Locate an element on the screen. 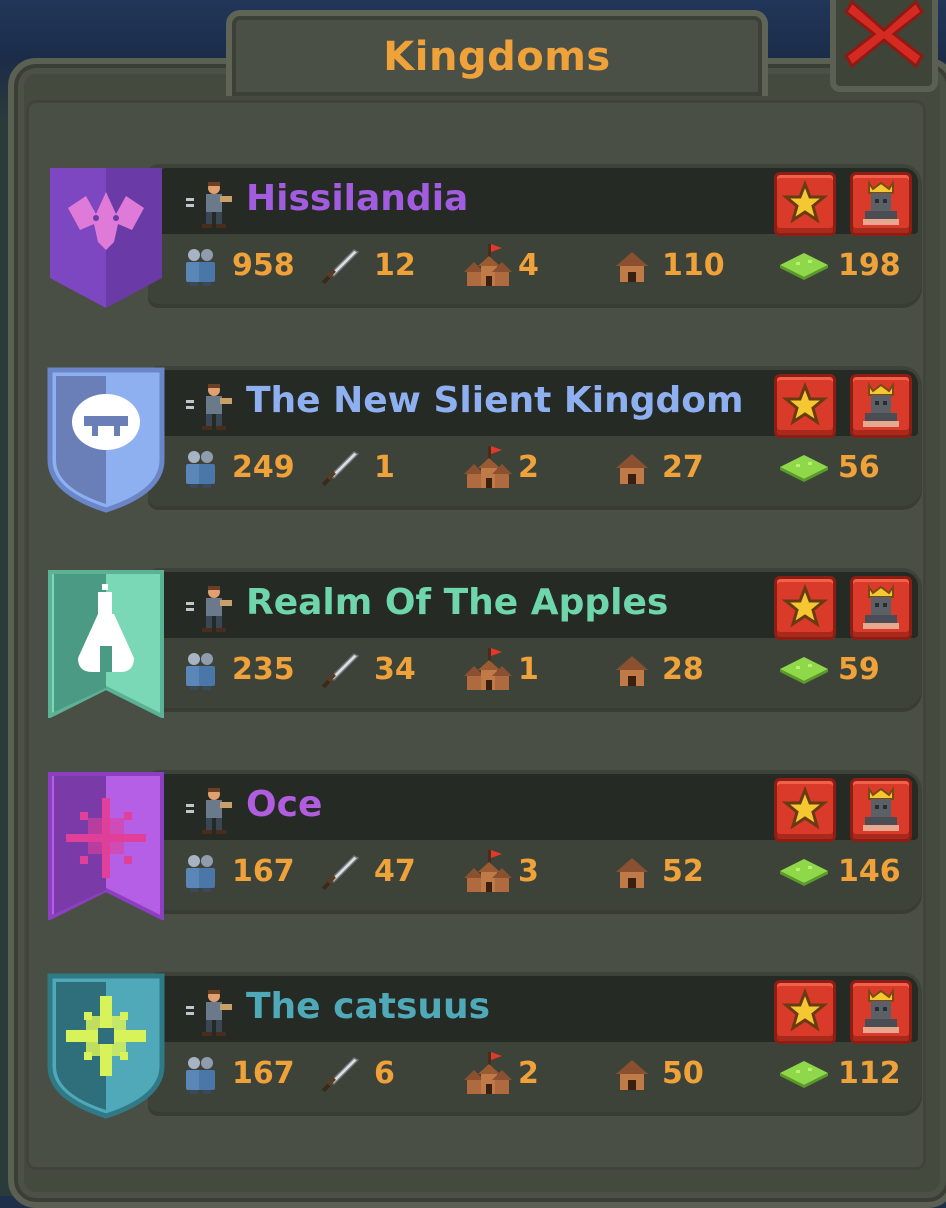  houses-value: 27 is located at coordinates (683, 467).